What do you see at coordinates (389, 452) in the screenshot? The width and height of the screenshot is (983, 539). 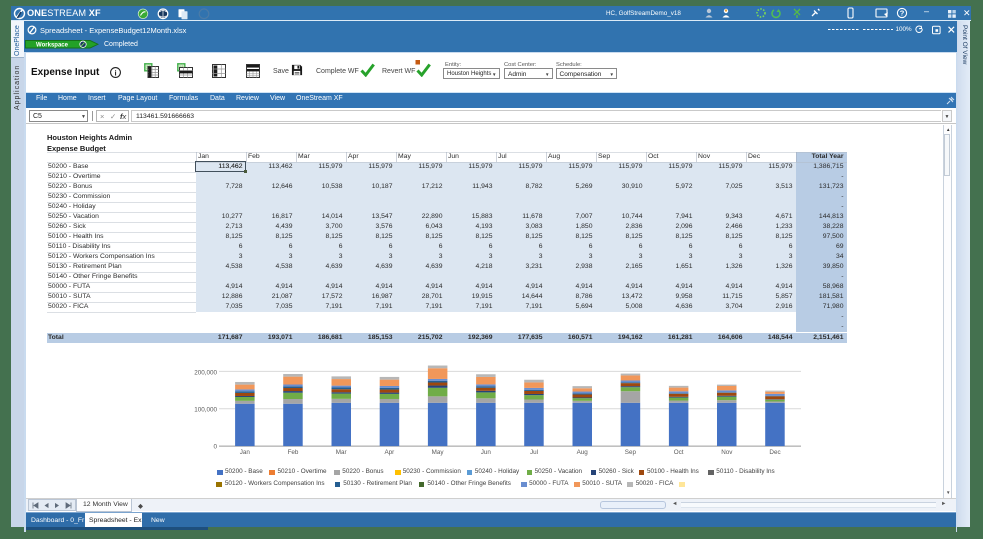 I see `svg-text: Apr` at bounding box center [389, 452].